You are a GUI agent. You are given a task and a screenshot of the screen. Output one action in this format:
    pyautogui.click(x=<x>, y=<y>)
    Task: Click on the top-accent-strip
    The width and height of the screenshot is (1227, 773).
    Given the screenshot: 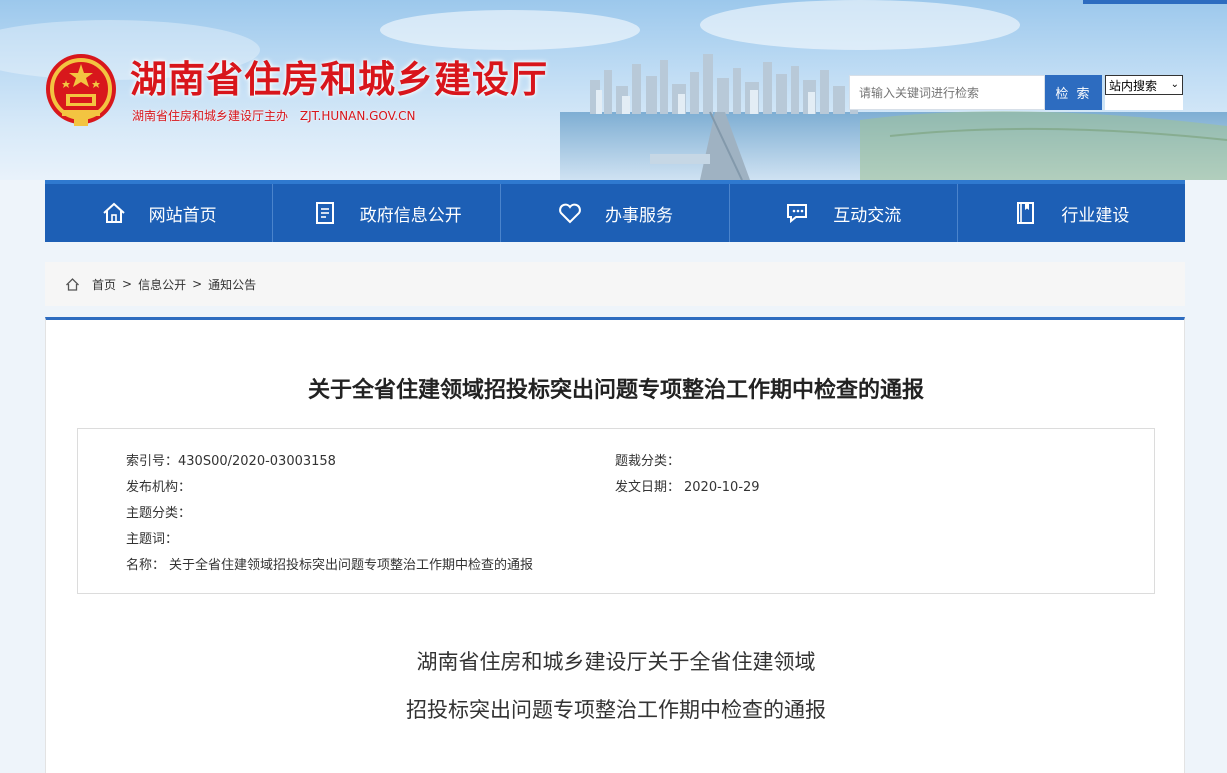 What is the action you would take?
    pyautogui.click(x=1155, y=2)
    